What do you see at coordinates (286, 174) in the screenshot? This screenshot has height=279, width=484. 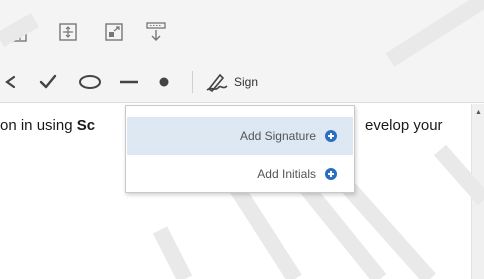 I see `add-initials-label: Add Initials` at bounding box center [286, 174].